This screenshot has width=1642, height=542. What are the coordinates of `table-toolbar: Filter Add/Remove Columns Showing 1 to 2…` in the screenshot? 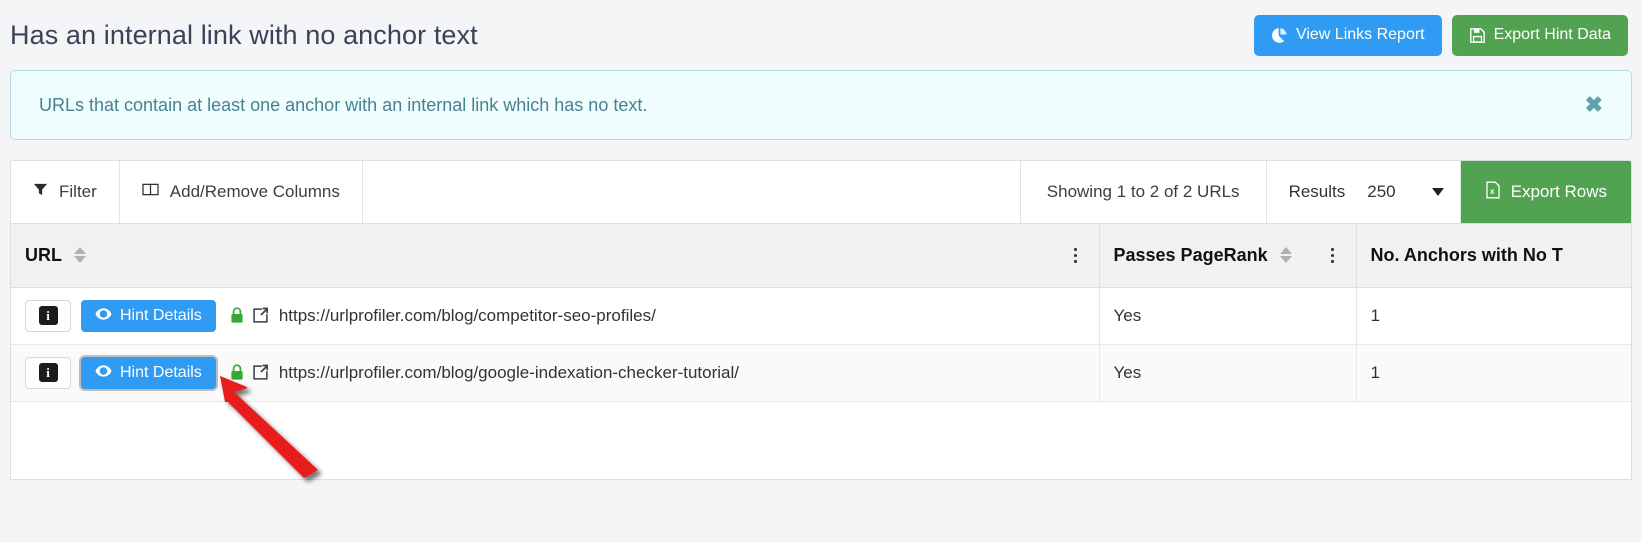 It's located at (821, 192).